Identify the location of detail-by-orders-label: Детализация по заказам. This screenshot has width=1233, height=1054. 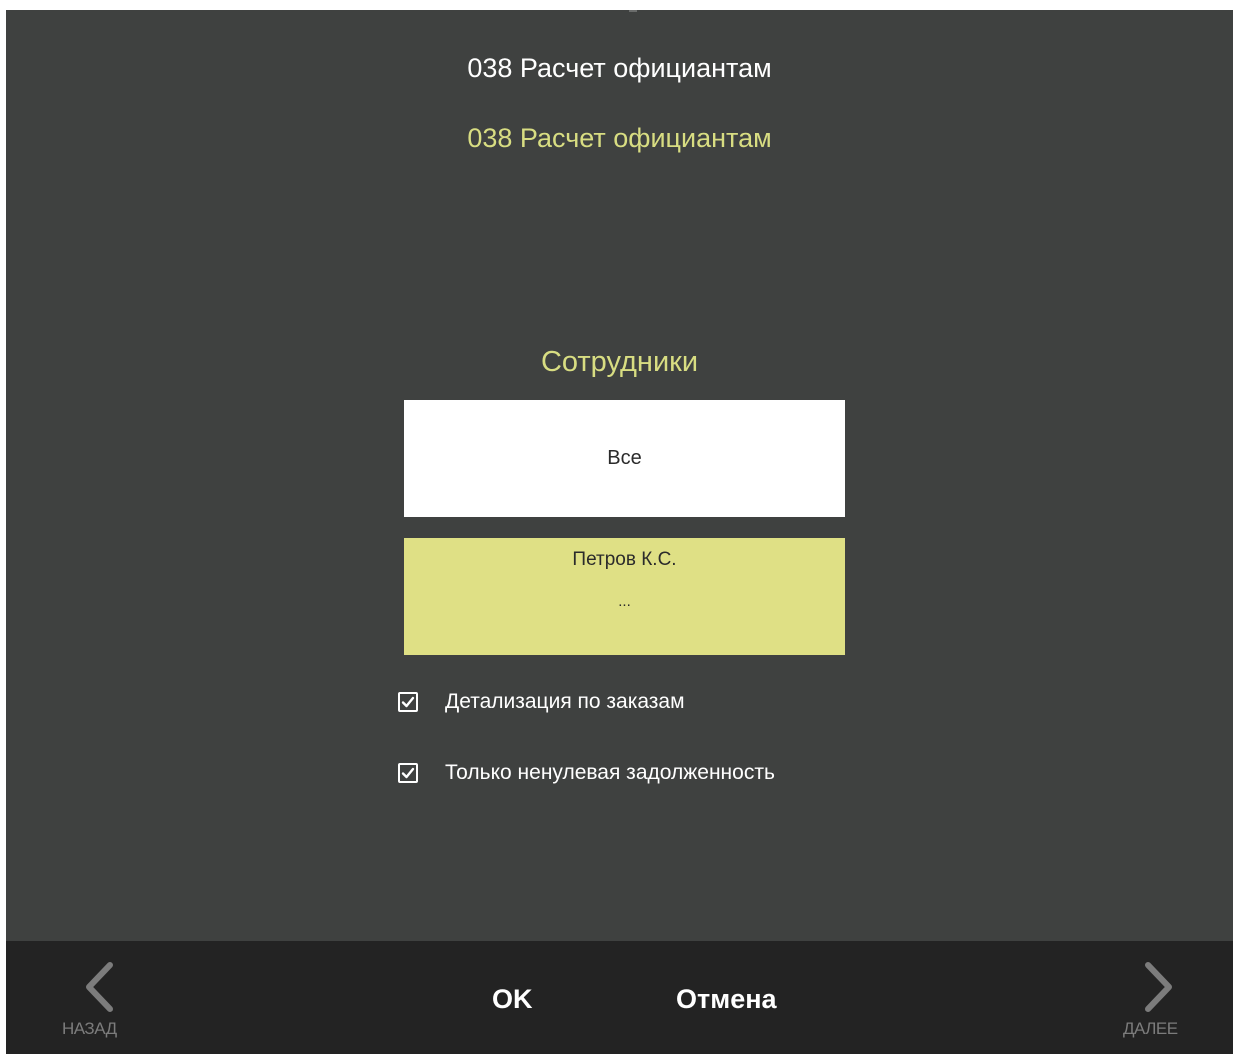
(565, 701).